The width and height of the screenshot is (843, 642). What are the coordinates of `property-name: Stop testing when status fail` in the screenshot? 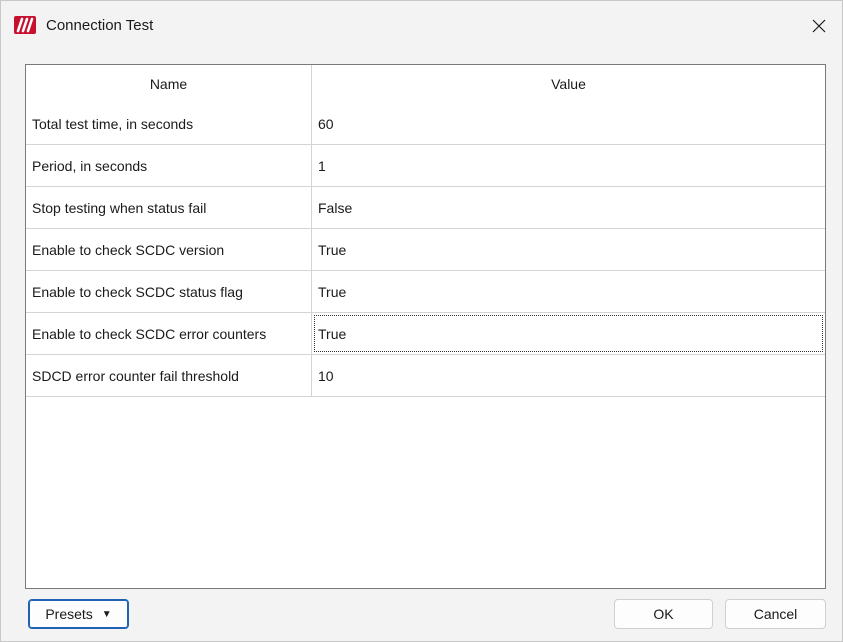 It's located at (169, 207).